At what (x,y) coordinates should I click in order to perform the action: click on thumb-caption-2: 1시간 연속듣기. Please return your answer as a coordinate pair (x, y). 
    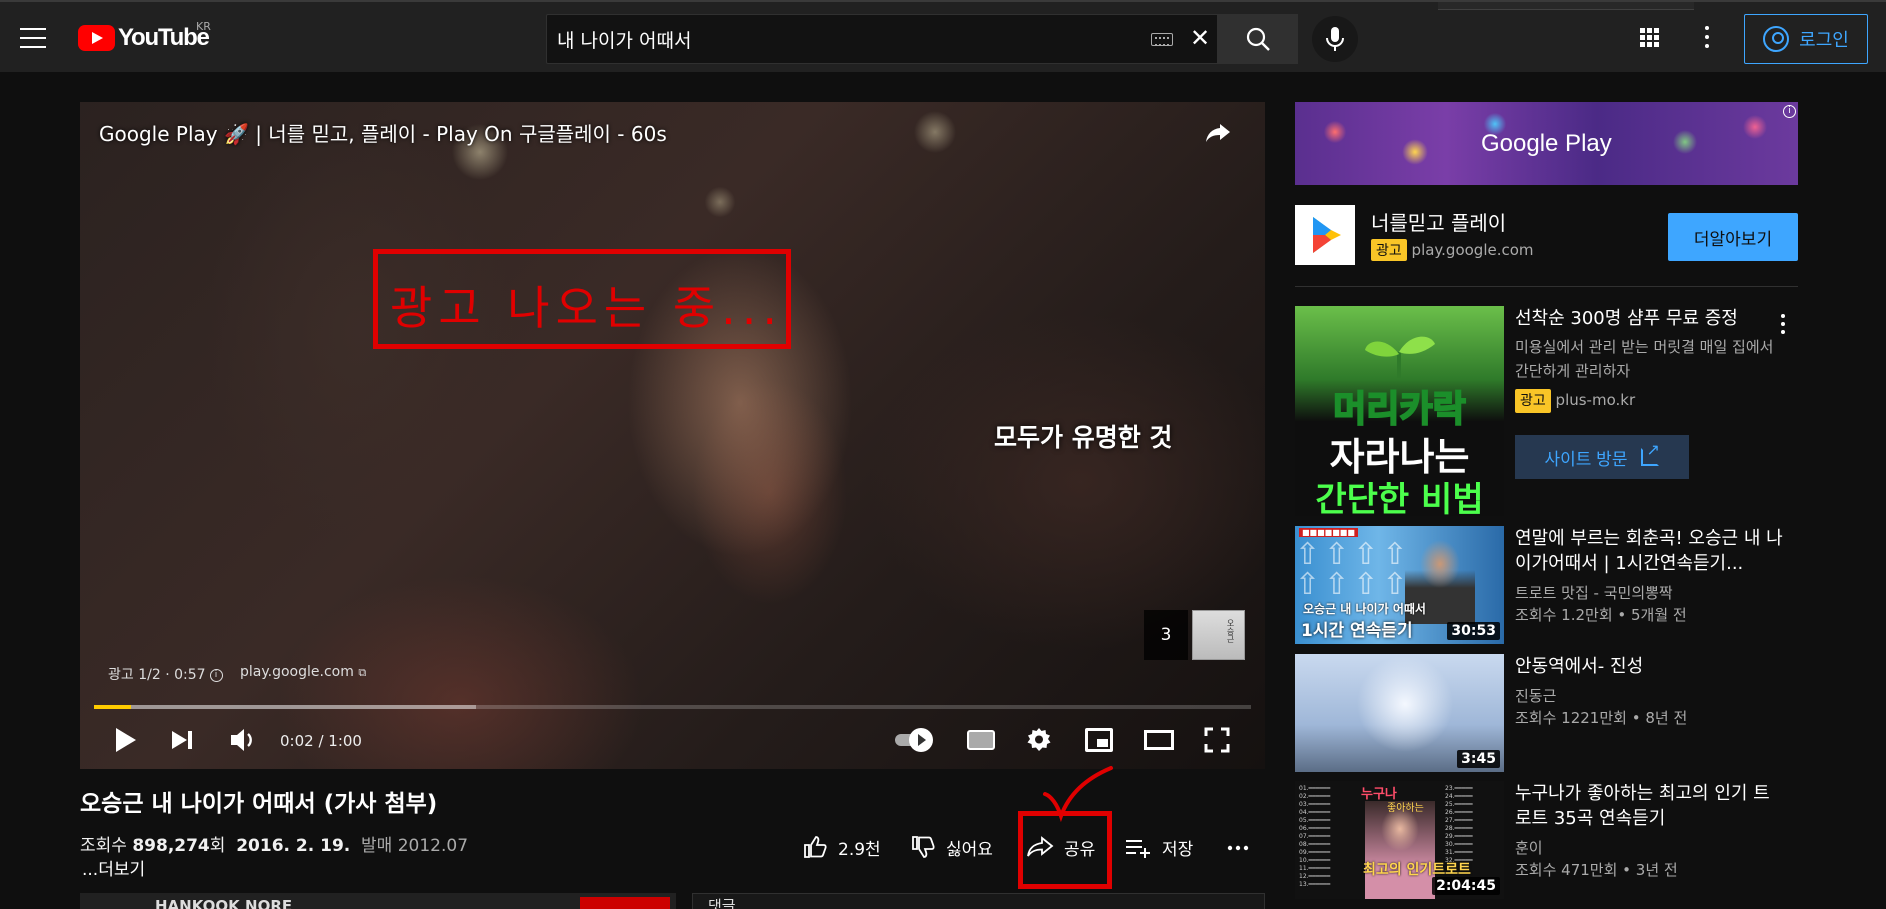
    Looking at the image, I should click on (1357, 631).